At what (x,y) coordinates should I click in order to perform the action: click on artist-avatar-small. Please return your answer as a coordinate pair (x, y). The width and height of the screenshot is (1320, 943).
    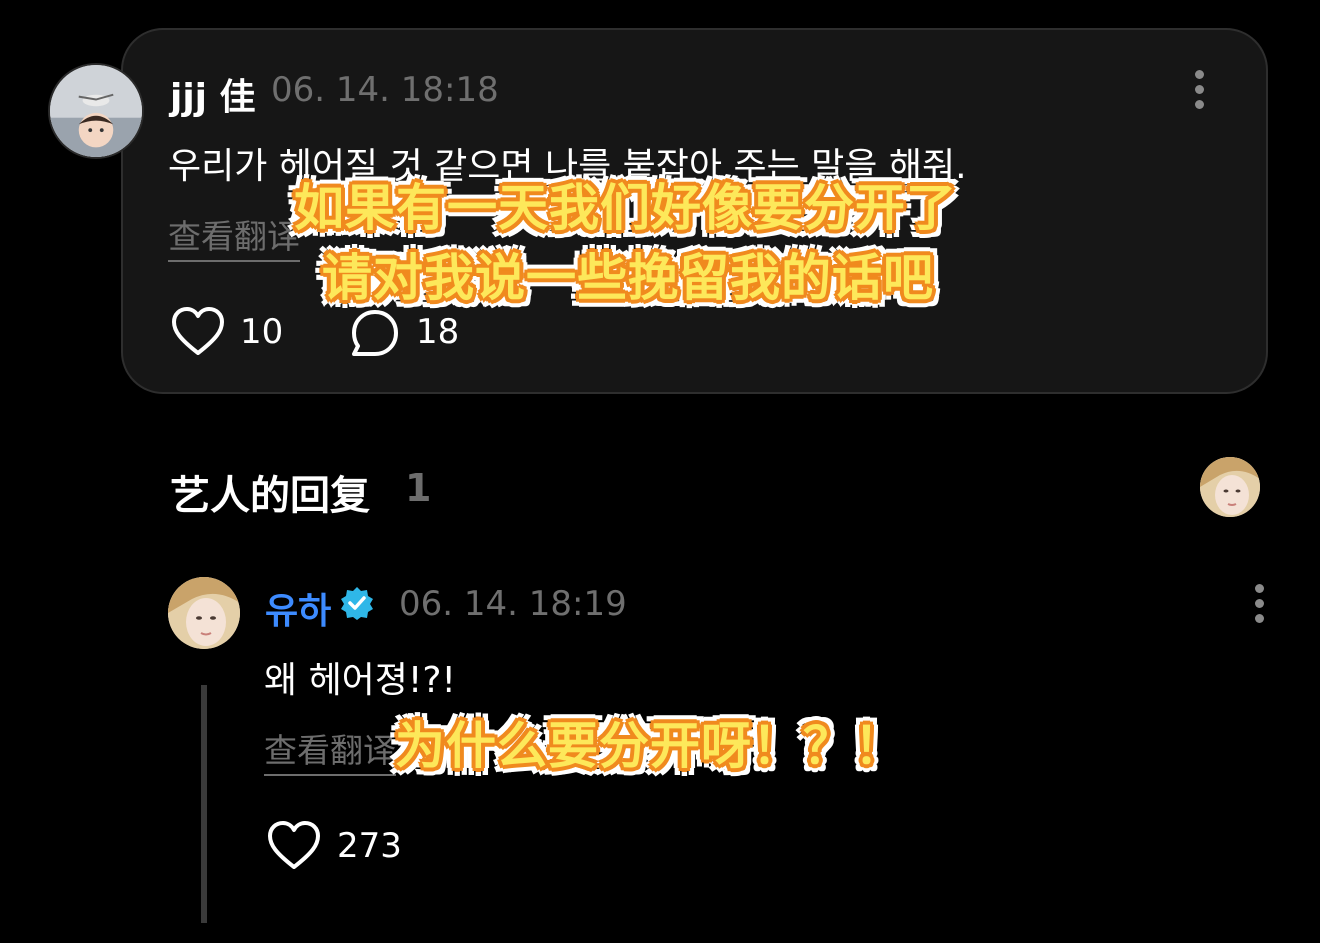
    Looking at the image, I should click on (1230, 487).